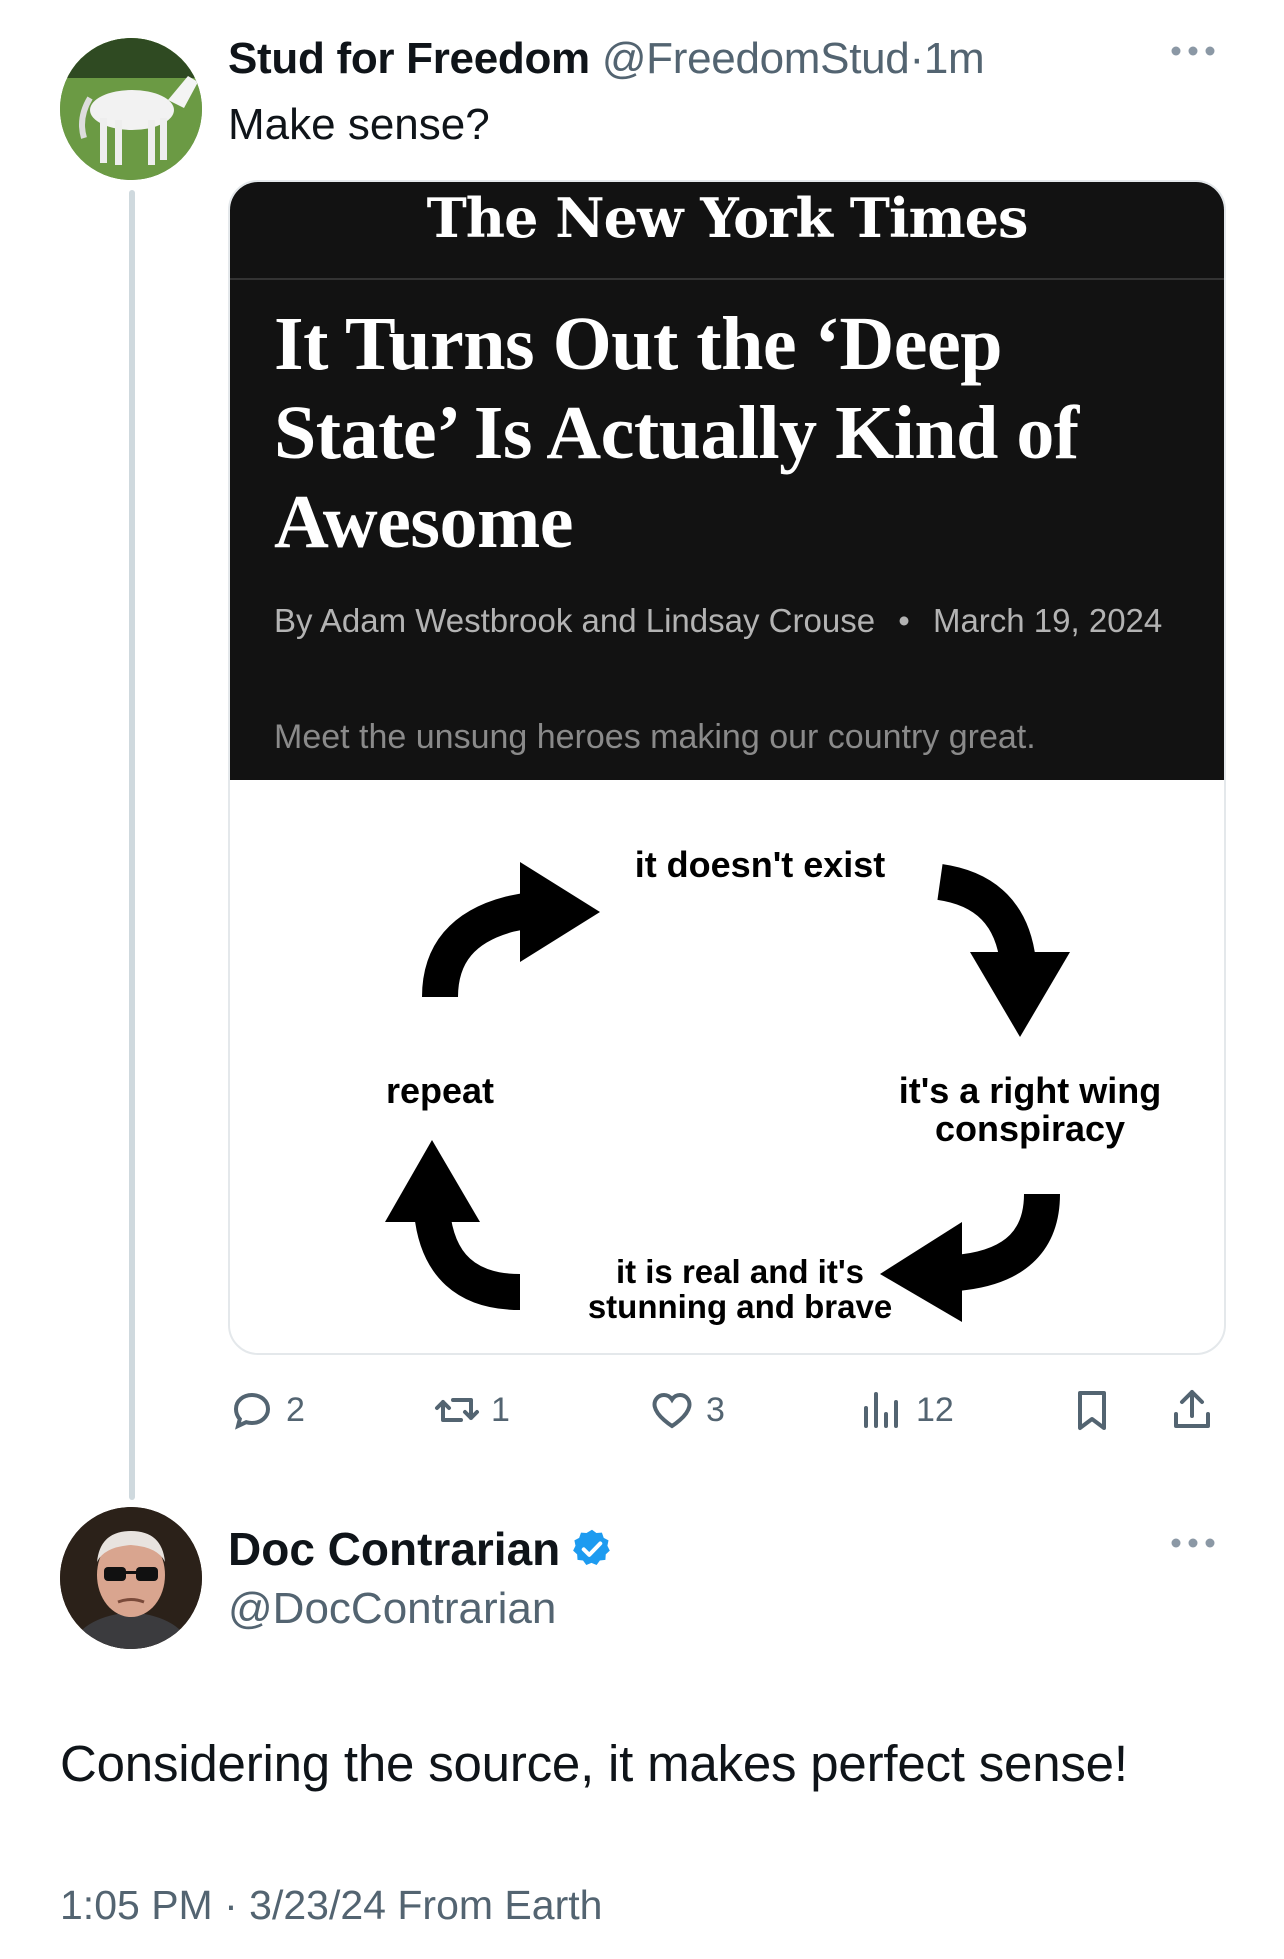 The width and height of the screenshot is (1284, 1959). I want to click on avatar-doc-contrarian, so click(131, 1578).